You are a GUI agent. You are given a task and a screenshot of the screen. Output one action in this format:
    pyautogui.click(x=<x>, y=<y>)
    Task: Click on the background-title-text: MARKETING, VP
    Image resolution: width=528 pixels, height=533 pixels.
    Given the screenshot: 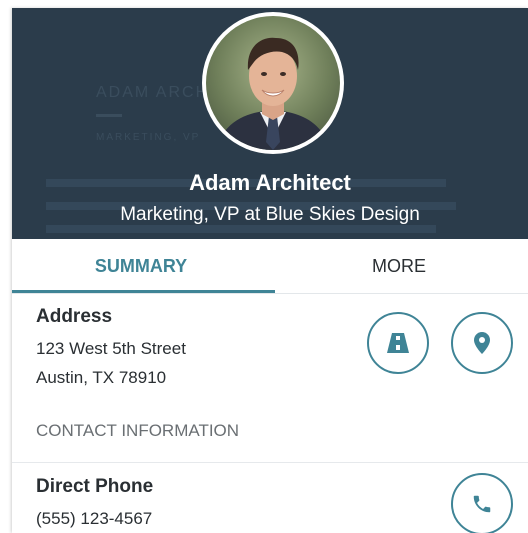 What is the action you would take?
    pyautogui.click(x=148, y=137)
    